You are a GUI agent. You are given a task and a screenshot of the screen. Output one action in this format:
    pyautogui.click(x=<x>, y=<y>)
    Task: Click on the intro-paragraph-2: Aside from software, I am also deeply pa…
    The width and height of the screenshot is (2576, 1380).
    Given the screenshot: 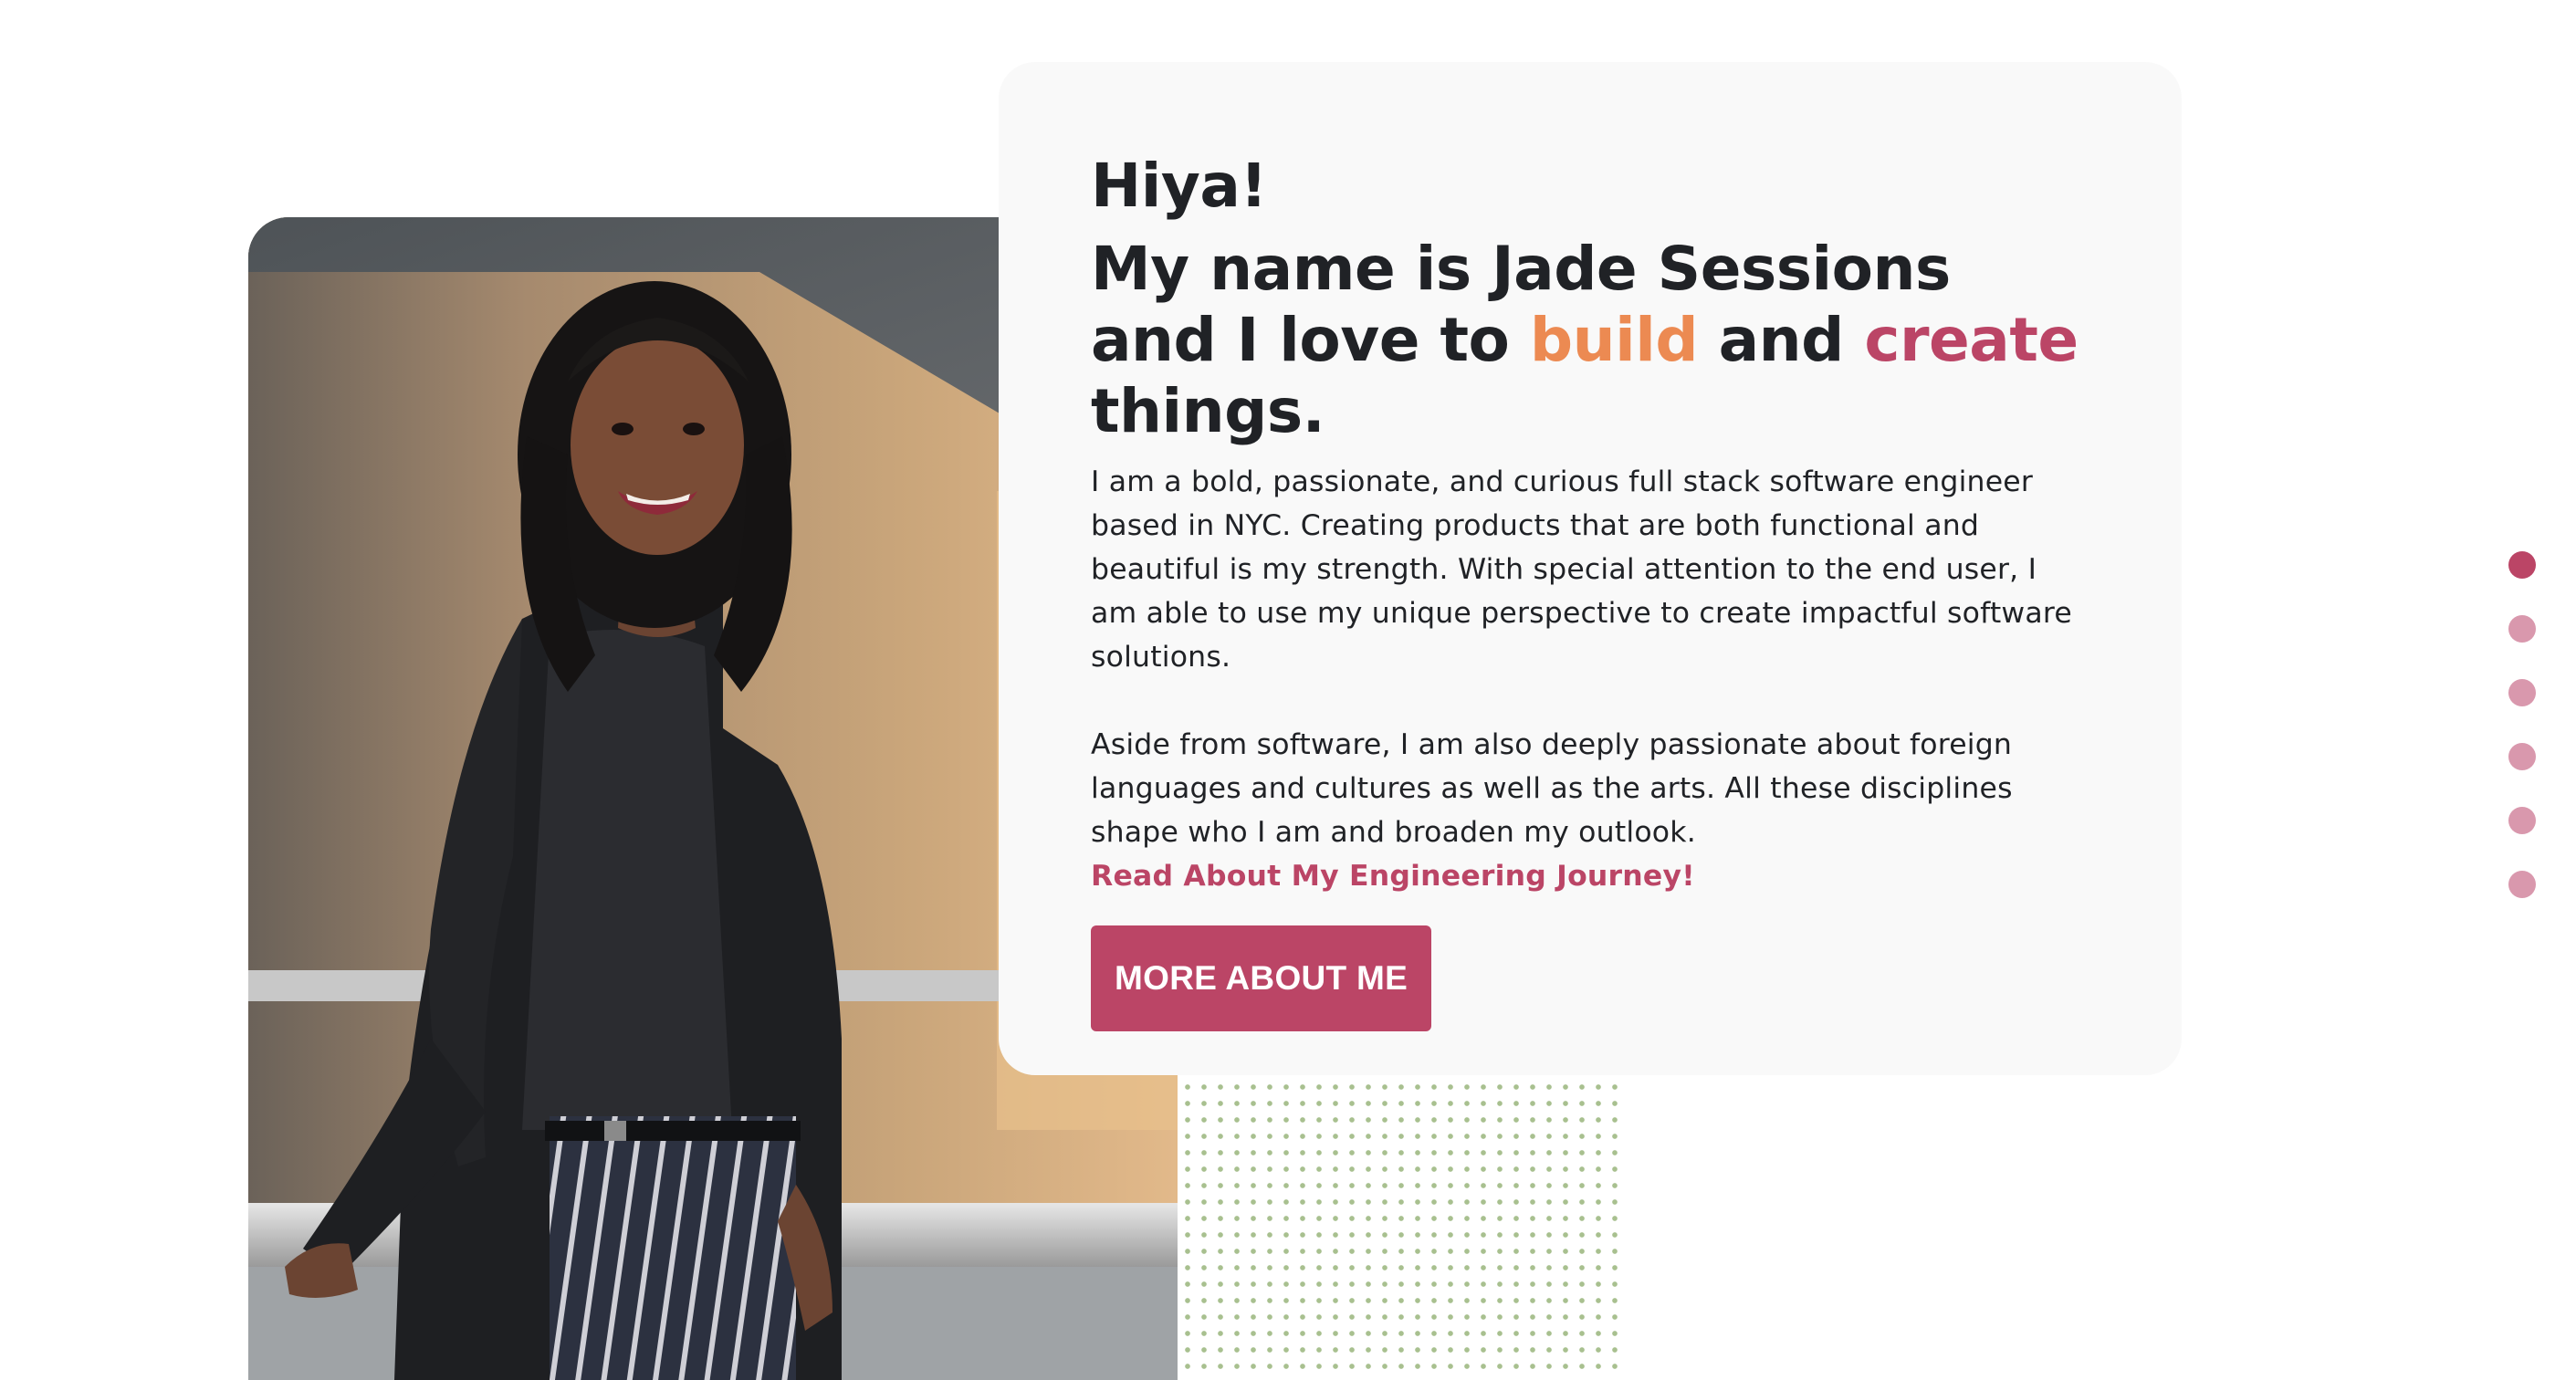 What is the action you would take?
    pyautogui.click(x=1552, y=788)
    